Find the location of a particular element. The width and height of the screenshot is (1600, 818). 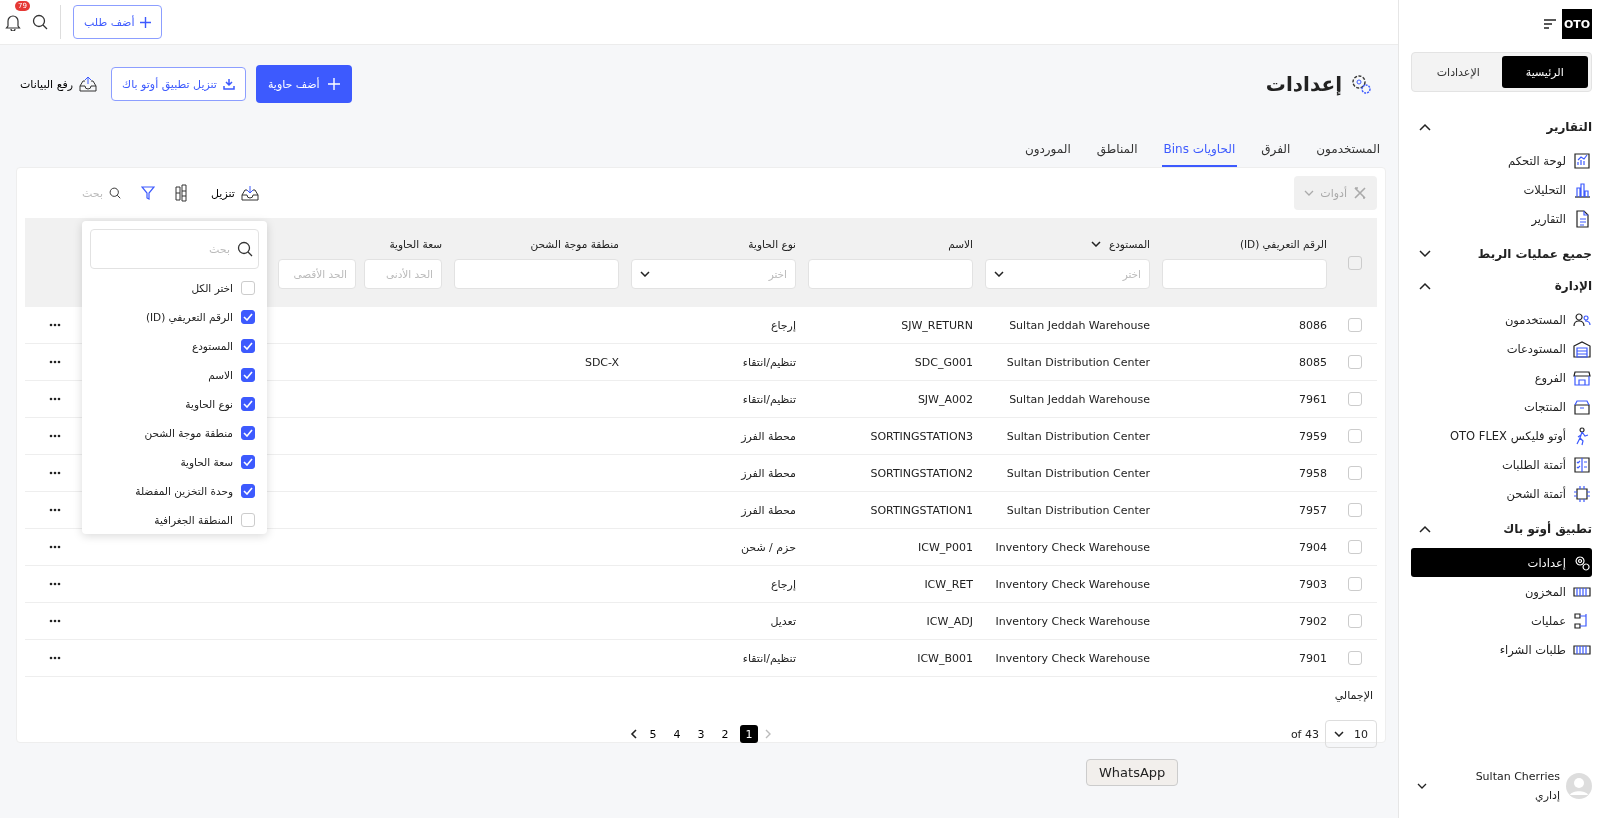

avatar-icon is located at coordinates (1579, 786).